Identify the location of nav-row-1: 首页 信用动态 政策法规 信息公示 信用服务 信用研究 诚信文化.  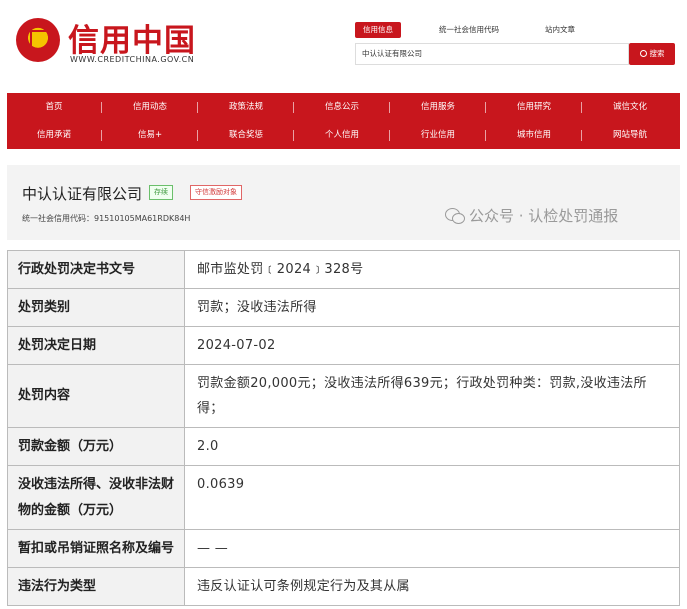
(343, 107).